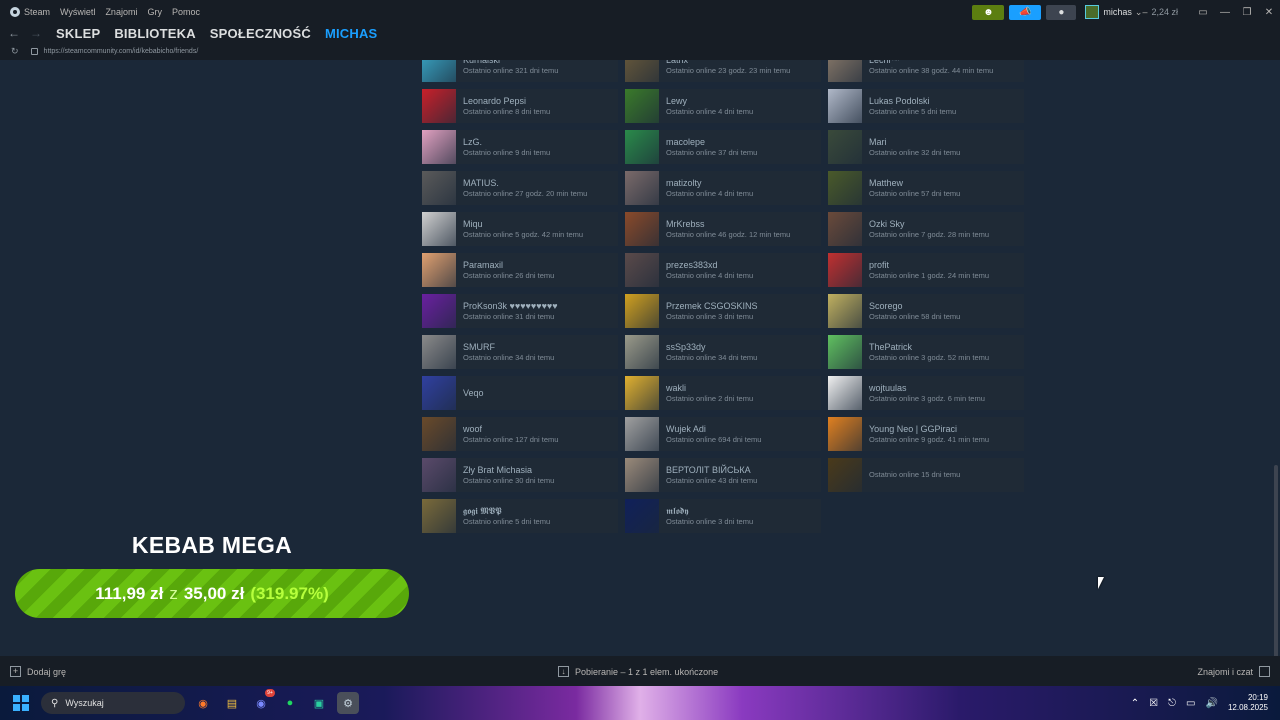 This screenshot has height=720, width=1280. What do you see at coordinates (290, 703) in the screenshot?
I see `spotify-icon: ●` at bounding box center [290, 703].